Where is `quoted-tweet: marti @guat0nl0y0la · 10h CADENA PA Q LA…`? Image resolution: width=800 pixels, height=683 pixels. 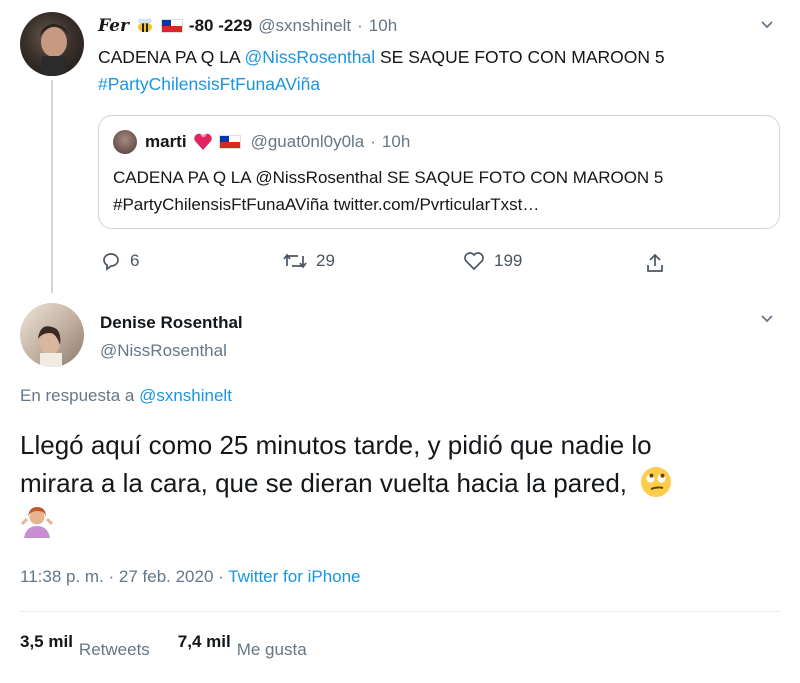
quoted-tweet: marti @guat0nl0y0la · 10h CADENA PA Q LA… is located at coordinates (439, 172).